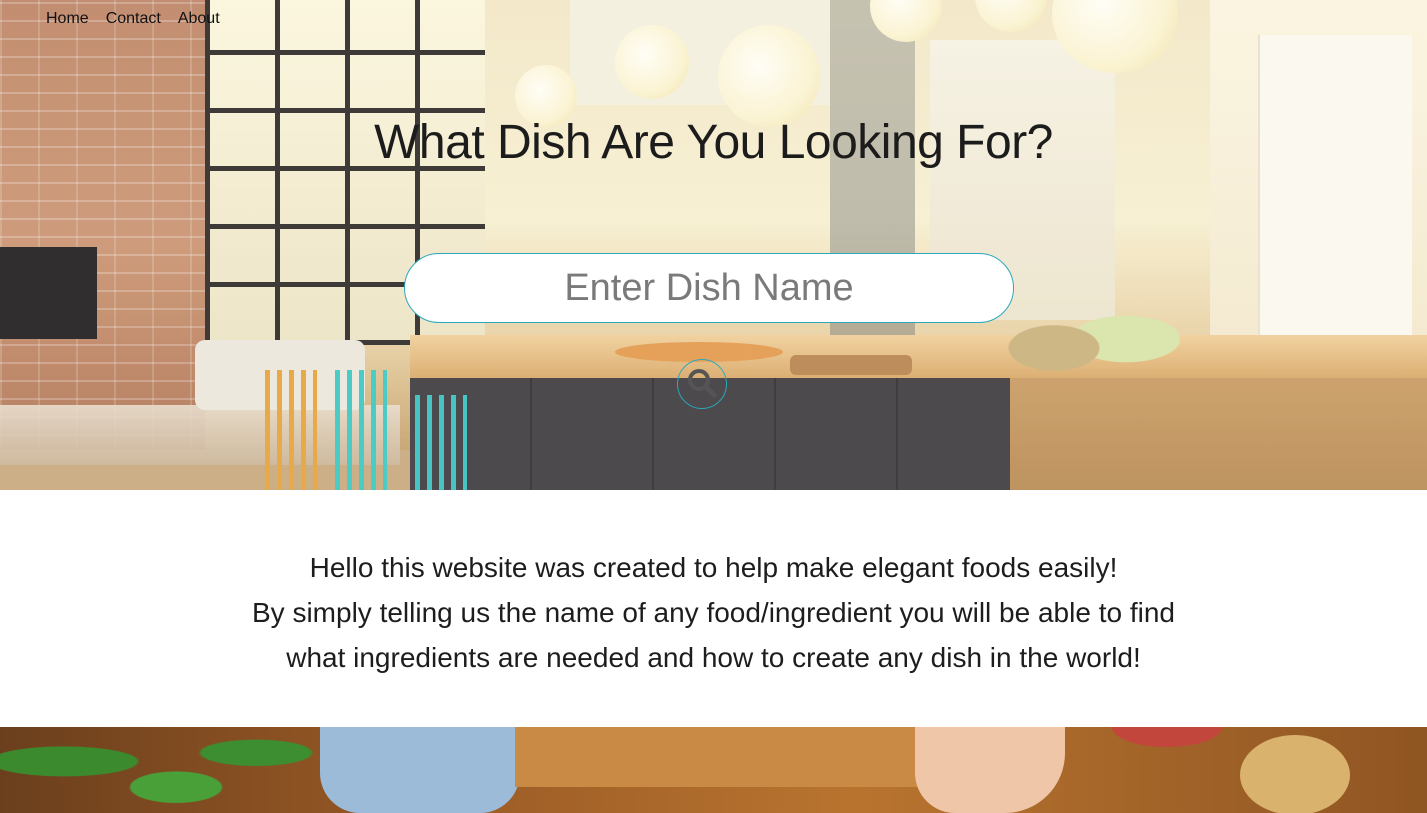 The image size is (1427, 813). What do you see at coordinates (713, 770) in the screenshot?
I see `kitchen-ingredients-image` at bounding box center [713, 770].